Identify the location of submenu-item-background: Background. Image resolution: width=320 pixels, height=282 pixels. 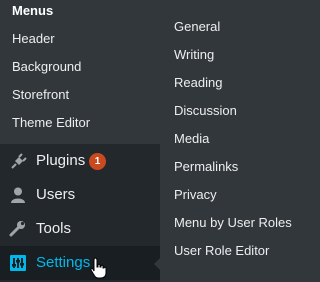
(46, 67).